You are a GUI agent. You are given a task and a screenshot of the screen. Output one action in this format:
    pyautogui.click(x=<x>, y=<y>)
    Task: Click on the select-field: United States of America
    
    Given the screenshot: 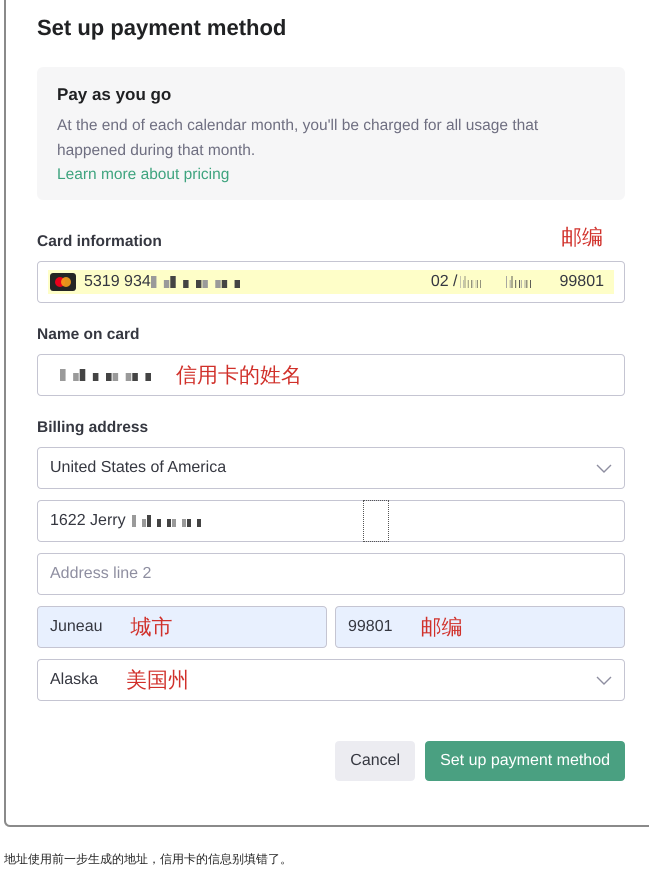 What is the action you would take?
    pyautogui.click(x=331, y=468)
    